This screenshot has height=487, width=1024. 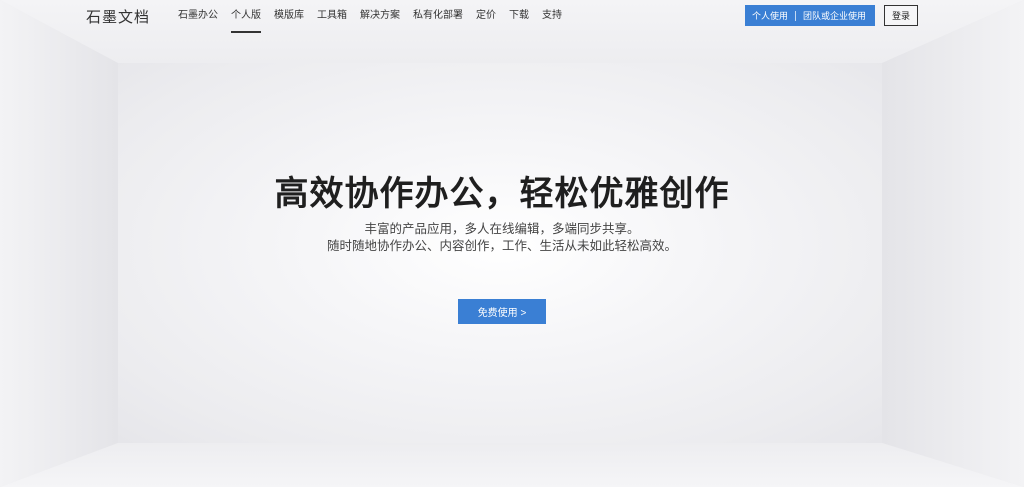 What do you see at coordinates (901, 15) in the screenshot?
I see `login-button: 登录` at bounding box center [901, 15].